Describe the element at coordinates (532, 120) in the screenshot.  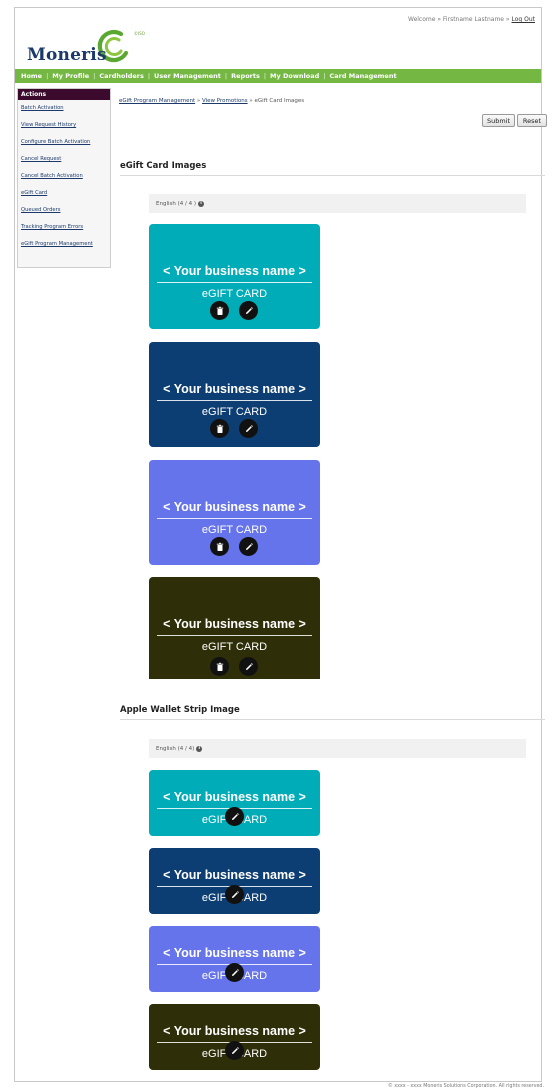
I see `reset-button: Reset` at that location.